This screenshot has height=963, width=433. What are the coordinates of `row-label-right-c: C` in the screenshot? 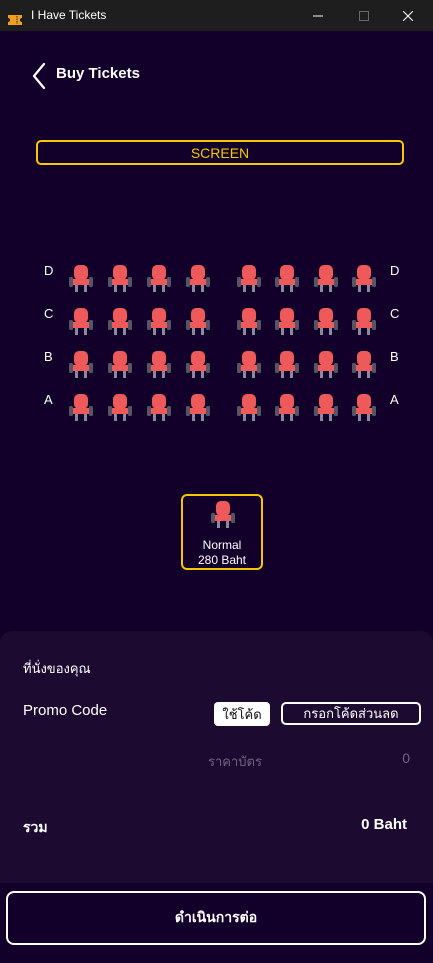 It's located at (395, 313).